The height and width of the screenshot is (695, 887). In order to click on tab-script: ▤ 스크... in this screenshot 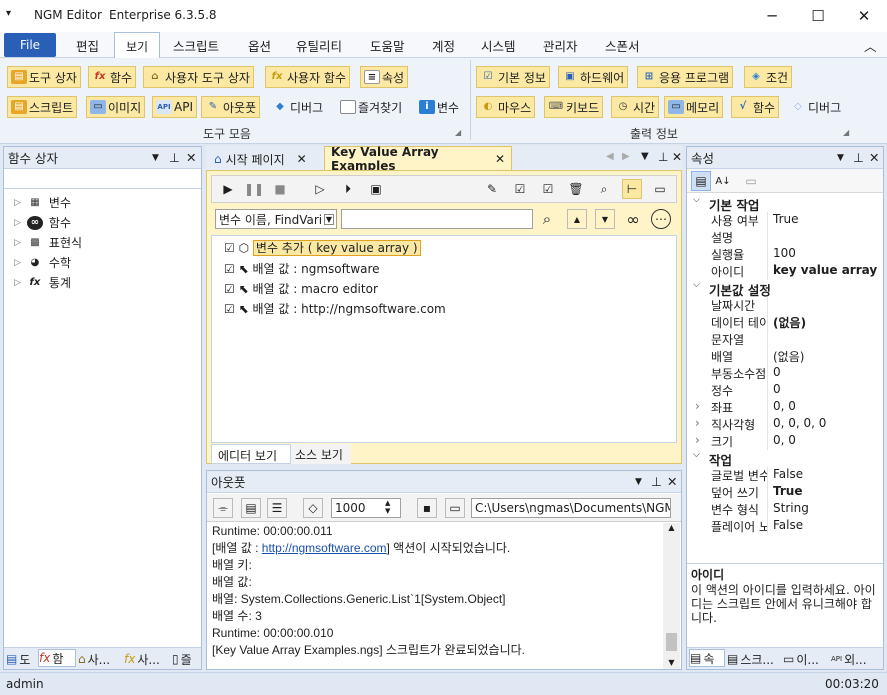, I will do `click(754, 659)`.